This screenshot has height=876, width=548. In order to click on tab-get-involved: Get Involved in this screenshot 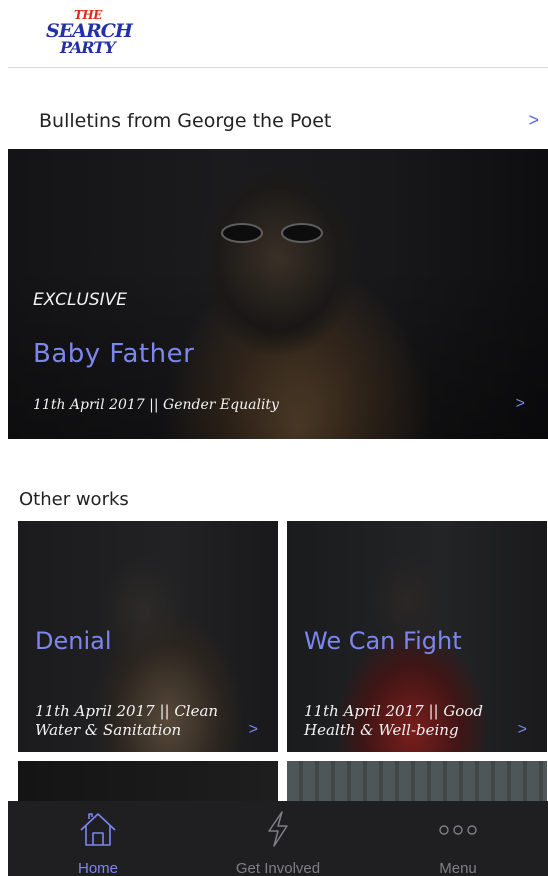, I will do `click(278, 838)`.